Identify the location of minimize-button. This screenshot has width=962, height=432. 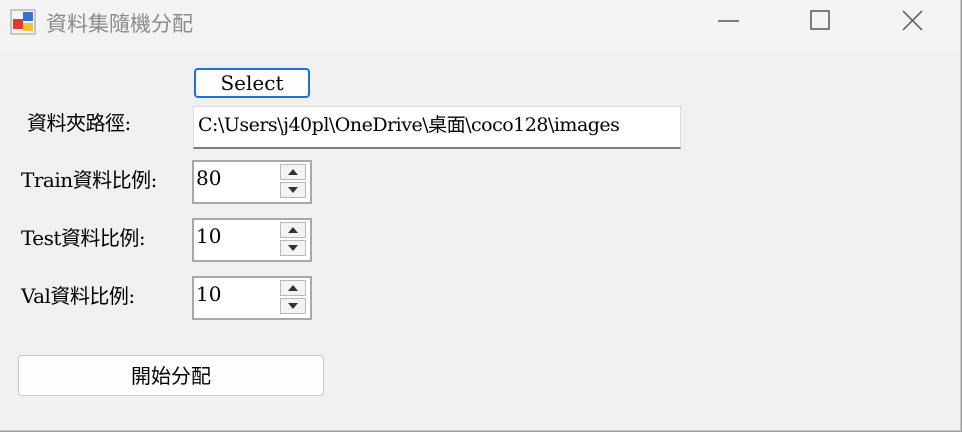
(729, 21).